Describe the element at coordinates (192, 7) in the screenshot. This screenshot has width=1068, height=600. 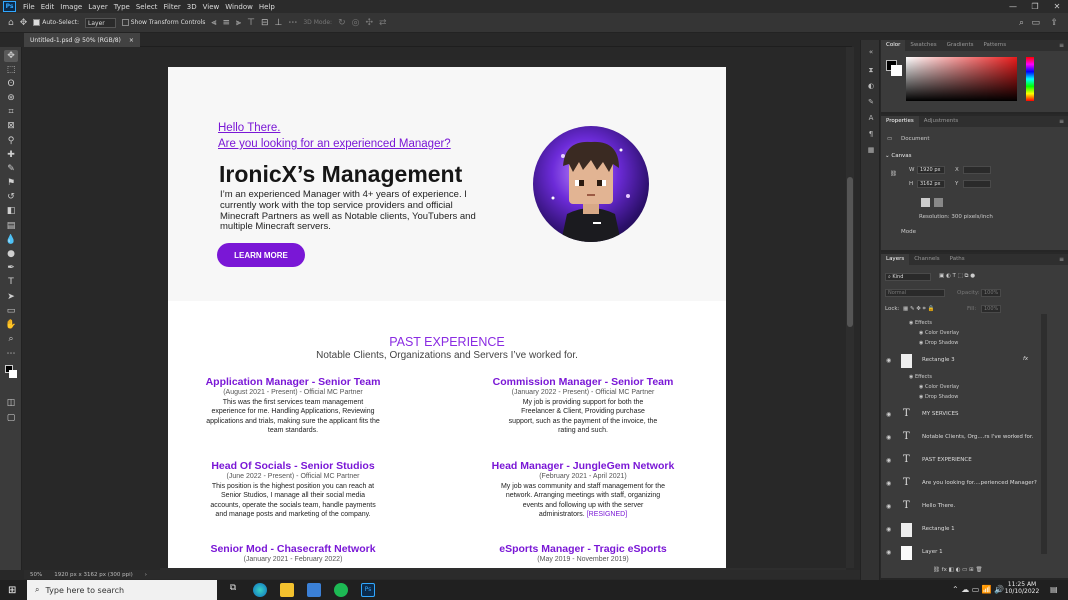
I see `menu-3d: 3D` at that location.